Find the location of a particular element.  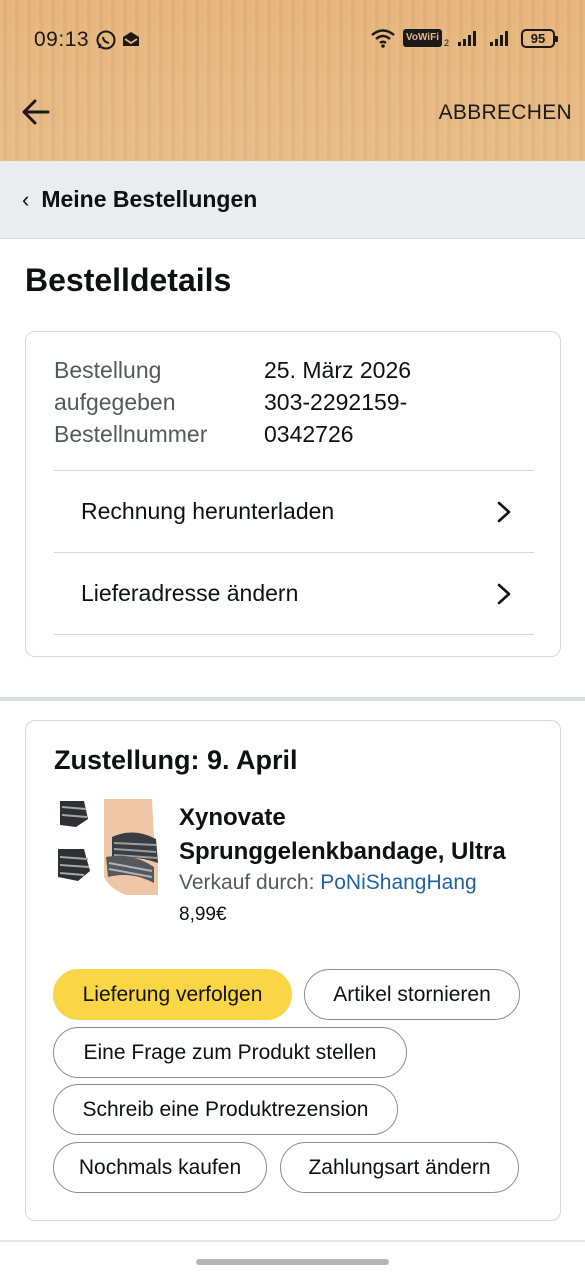

status-bar: 09:13 VoWiFi 2 95 is located at coordinates (292, 40).